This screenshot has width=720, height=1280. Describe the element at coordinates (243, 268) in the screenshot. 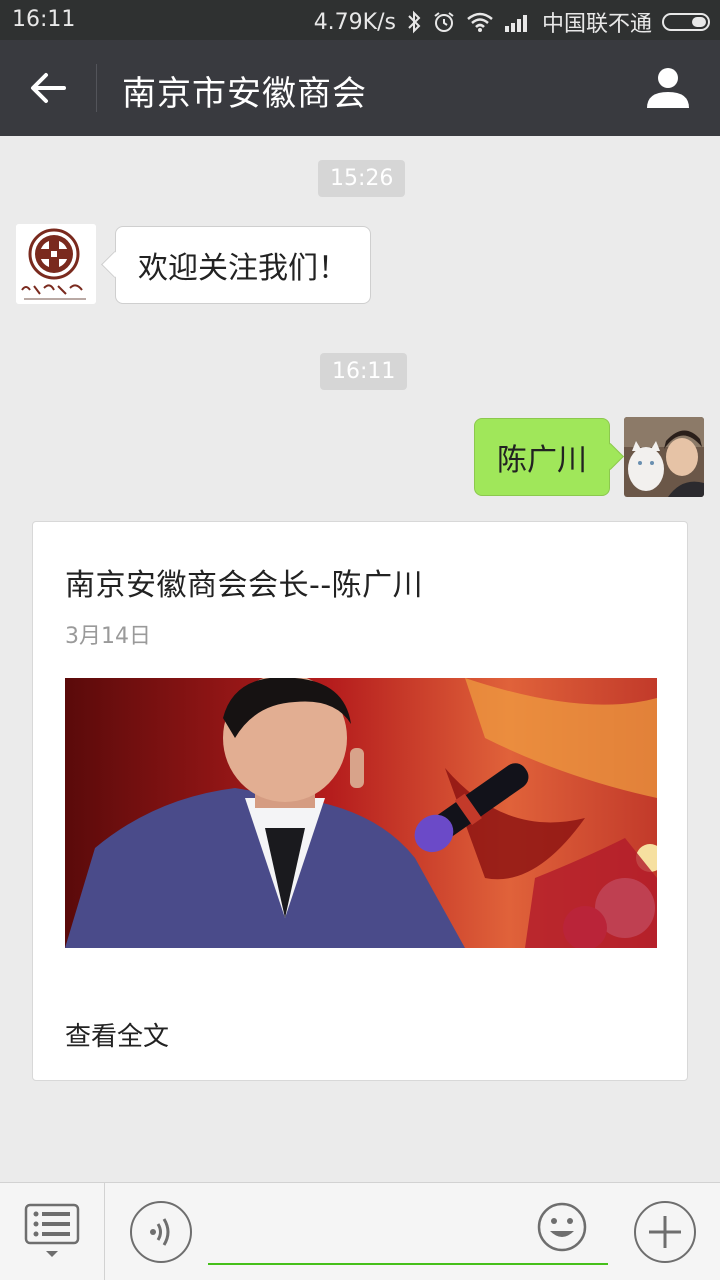

I see `message-text: 欢迎关注我们！` at that location.